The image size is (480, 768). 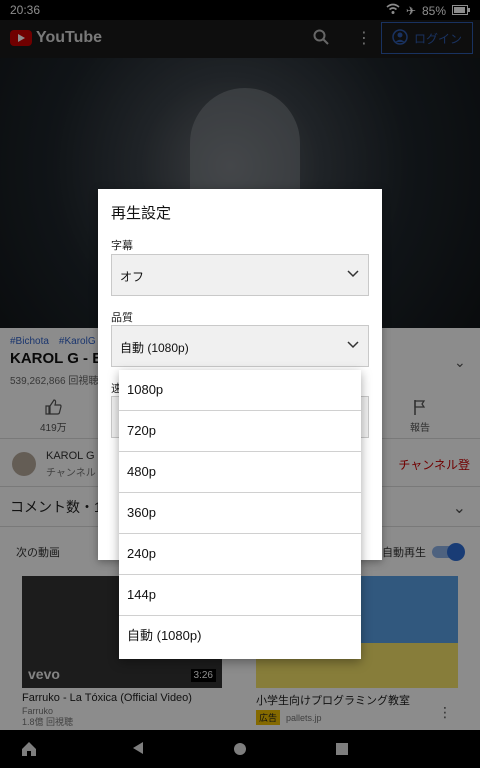 I want to click on quality-option: 720p, so click(x=240, y=431).